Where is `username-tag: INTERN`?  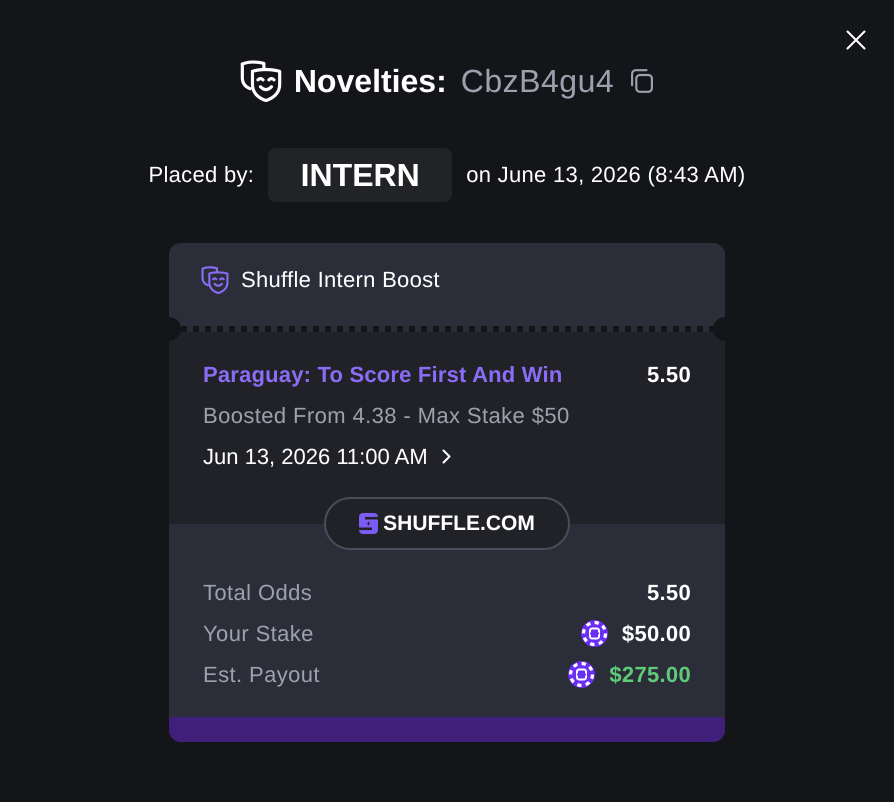
username-tag: INTERN is located at coordinates (360, 175).